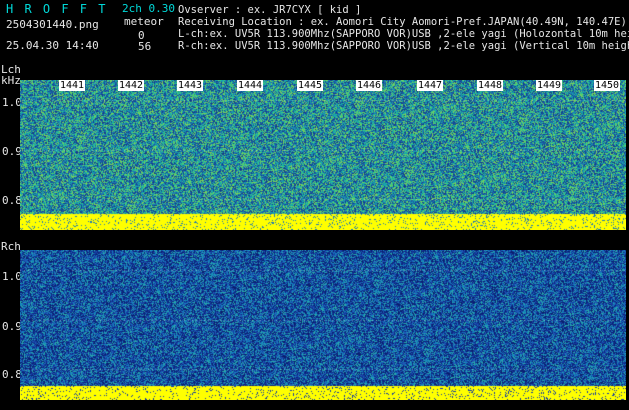 The height and width of the screenshot is (410, 629). What do you see at coordinates (11, 246) in the screenshot?
I see `rch-label: Rch` at bounding box center [11, 246].